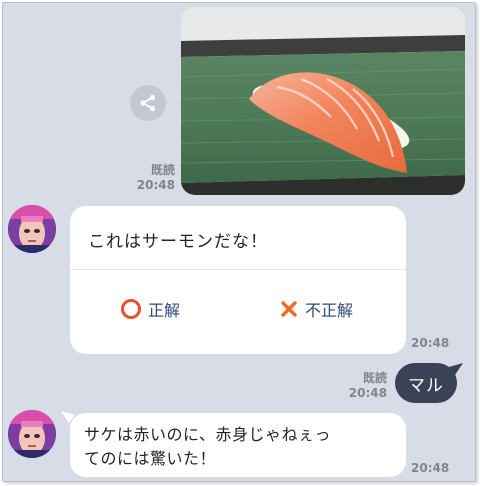  I want to click on bot-message-bubble: サケは赤いのに、赤身じゃねぇっ てのには驚いた！, so click(238, 445).